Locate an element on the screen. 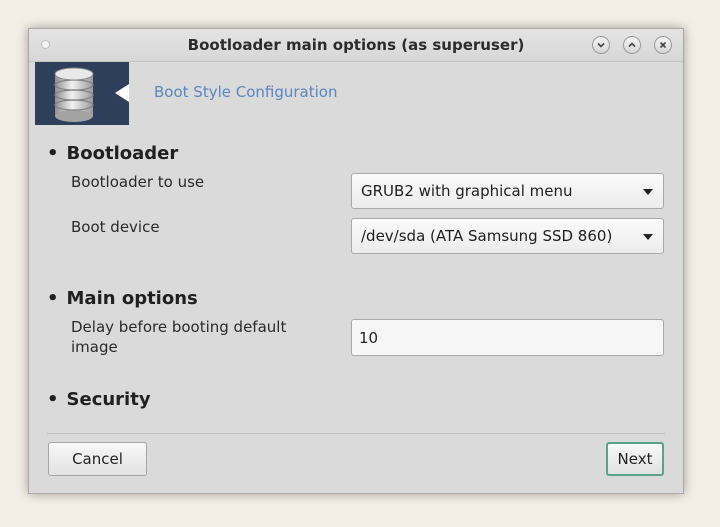 This screenshot has width=720, height=527. window-title: Bootloader main options (as superuser) is located at coordinates (356, 45).